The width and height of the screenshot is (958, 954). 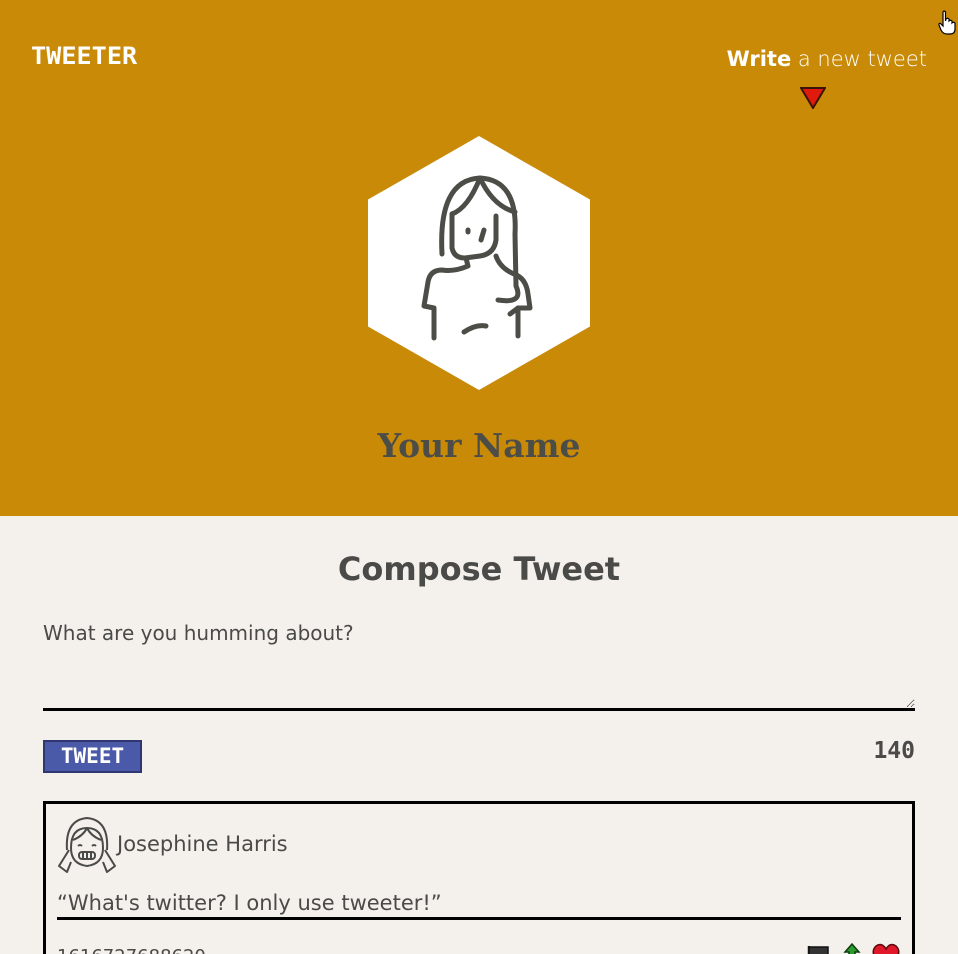 I want to click on tweet-input, so click(x=479, y=666).